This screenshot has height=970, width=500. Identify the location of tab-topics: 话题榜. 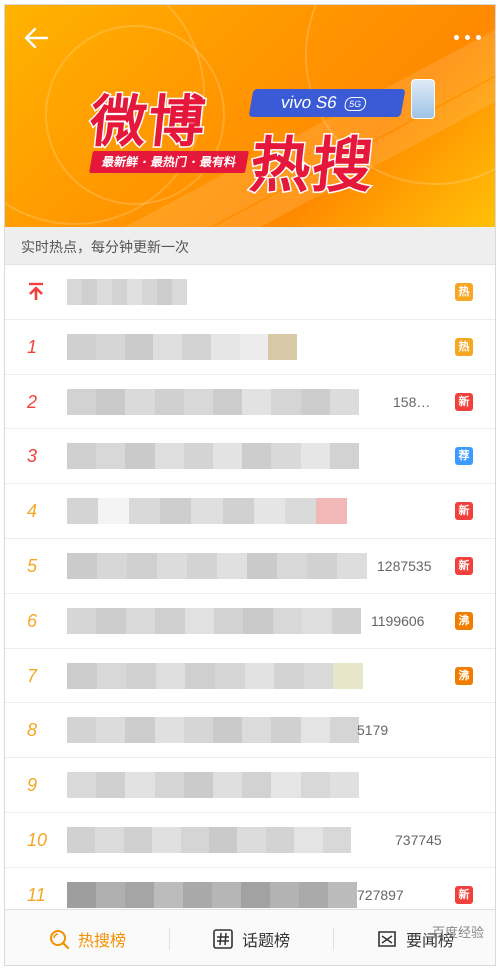
(251, 937).